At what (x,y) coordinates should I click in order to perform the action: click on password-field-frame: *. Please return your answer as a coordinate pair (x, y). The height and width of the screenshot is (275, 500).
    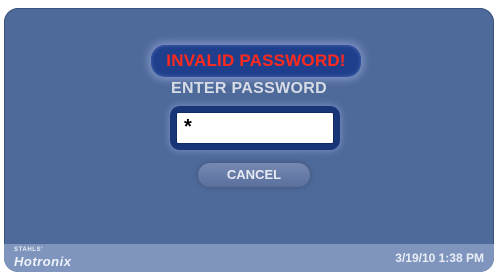
    Looking at the image, I should click on (255, 128).